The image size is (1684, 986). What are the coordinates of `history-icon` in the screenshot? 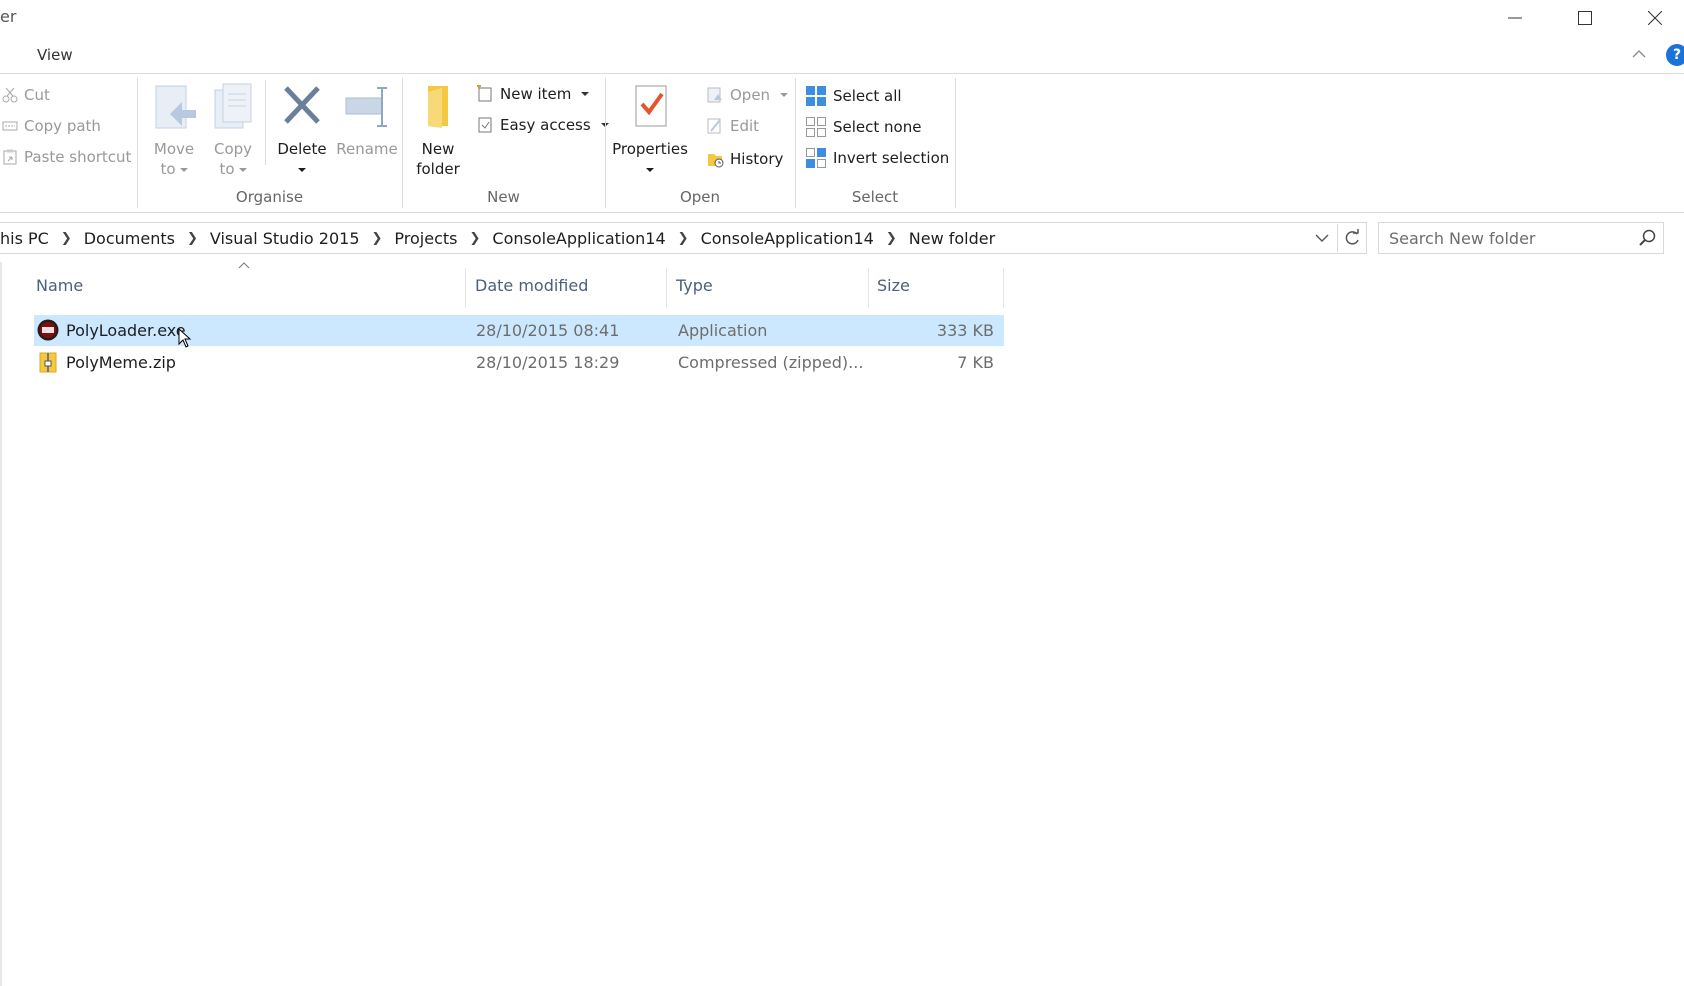 It's located at (716, 161).